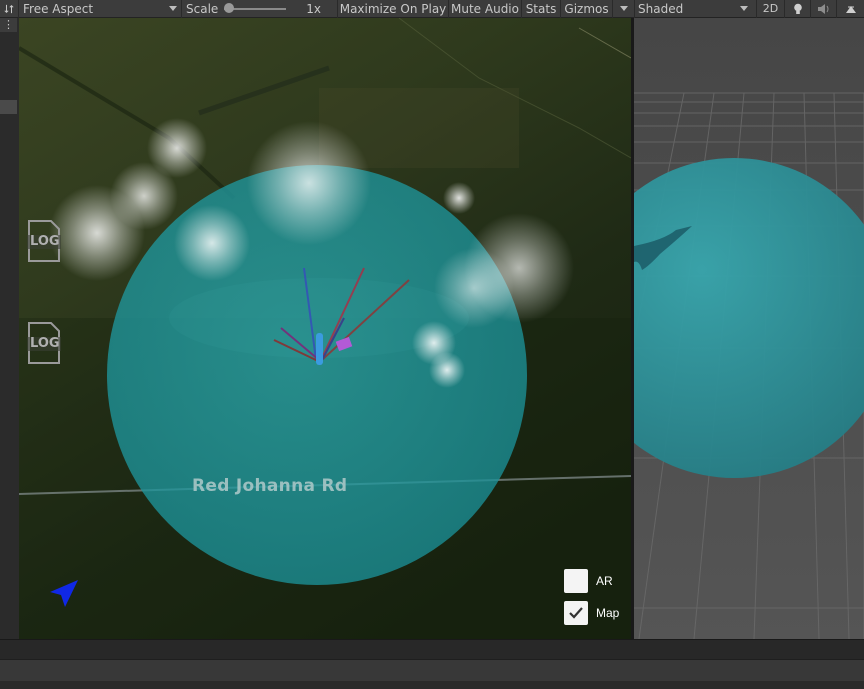 Image resolution: width=864 pixels, height=689 pixels. What do you see at coordinates (695, 9) in the screenshot?
I see `shading-mode-dropdown: Shaded` at bounding box center [695, 9].